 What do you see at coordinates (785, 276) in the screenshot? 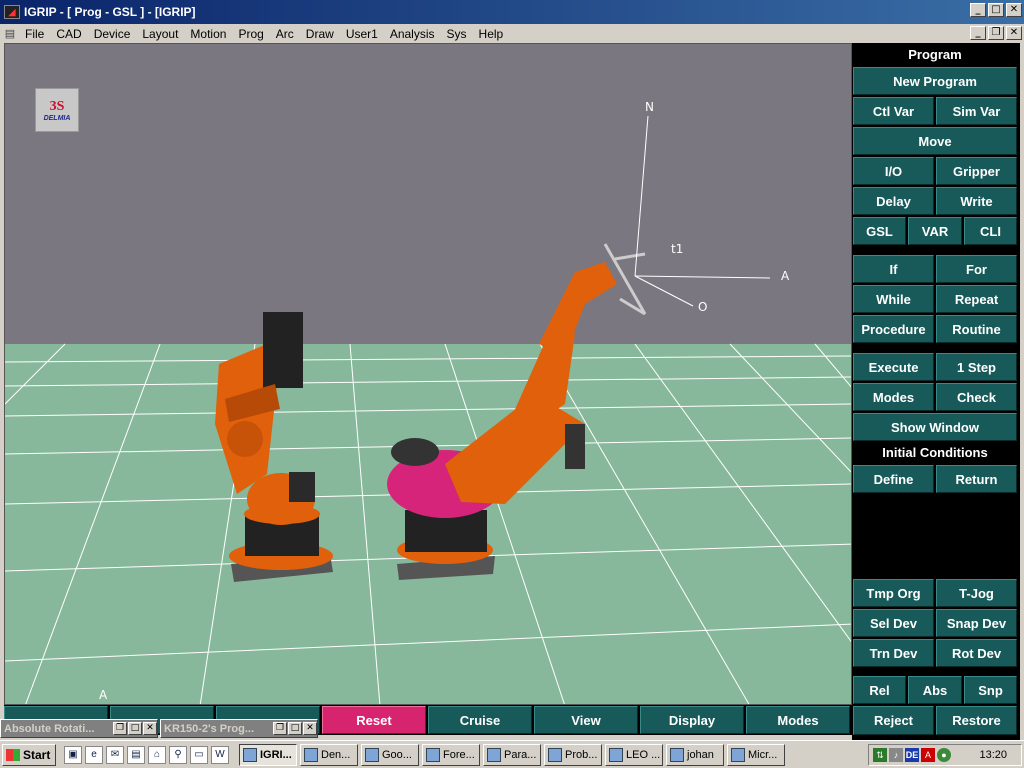
I see `axis-label-a: A` at bounding box center [785, 276].